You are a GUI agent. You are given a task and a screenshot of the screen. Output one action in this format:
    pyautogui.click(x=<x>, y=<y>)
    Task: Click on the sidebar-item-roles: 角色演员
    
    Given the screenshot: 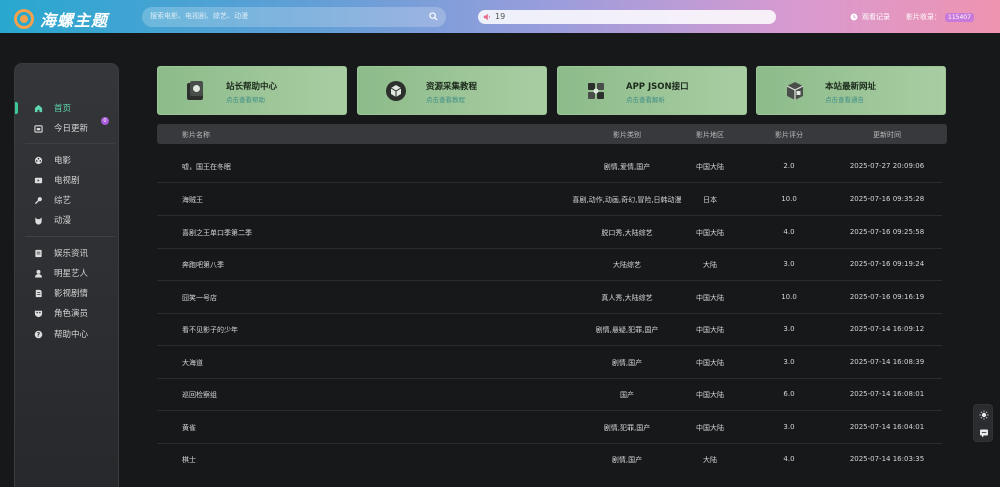 What is the action you would take?
    pyautogui.click(x=67, y=313)
    